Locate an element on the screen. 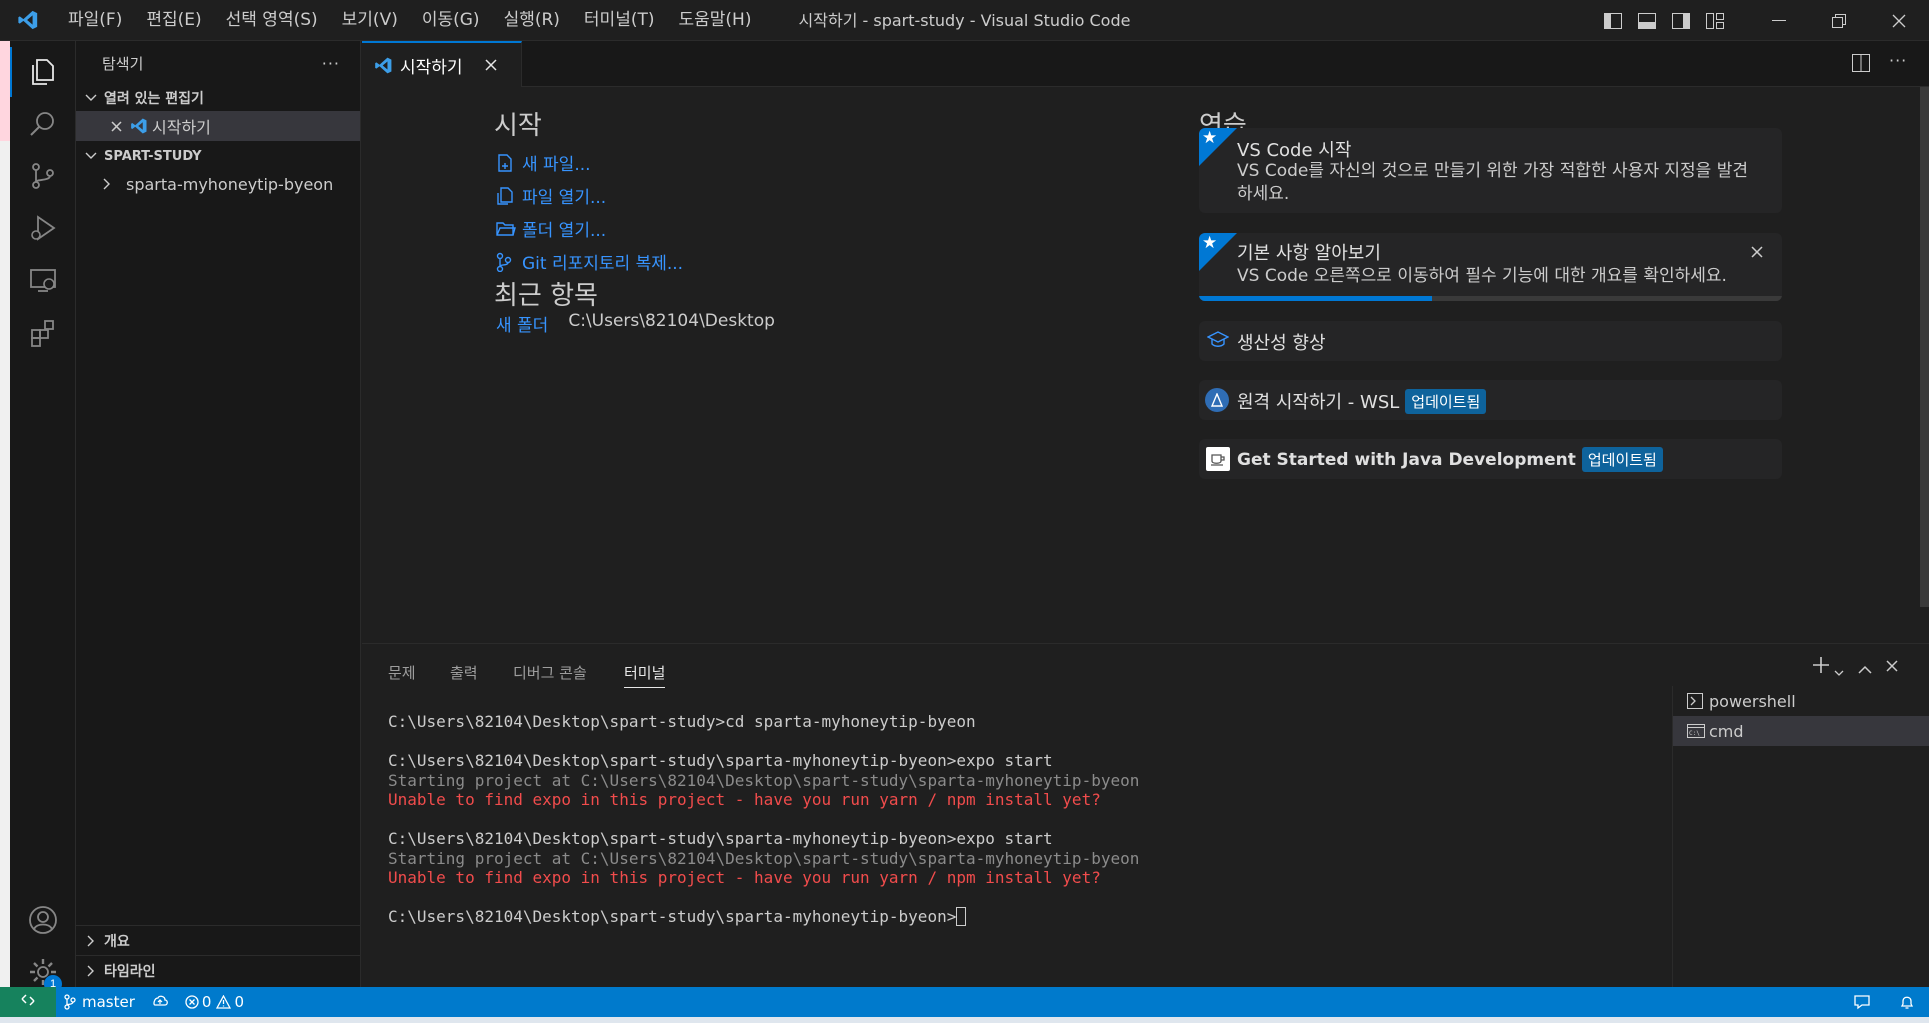  walkthrough-progress-track is located at coordinates (1490, 298).